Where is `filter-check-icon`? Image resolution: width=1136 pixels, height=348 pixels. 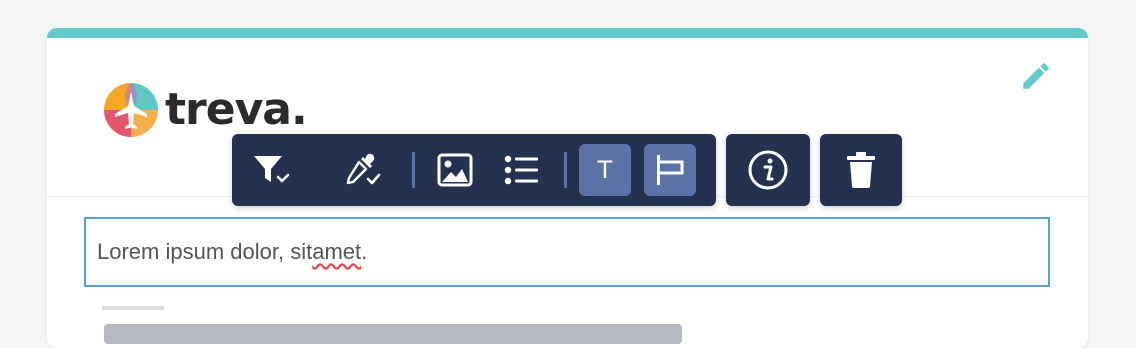
filter-check-icon is located at coordinates (272, 169).